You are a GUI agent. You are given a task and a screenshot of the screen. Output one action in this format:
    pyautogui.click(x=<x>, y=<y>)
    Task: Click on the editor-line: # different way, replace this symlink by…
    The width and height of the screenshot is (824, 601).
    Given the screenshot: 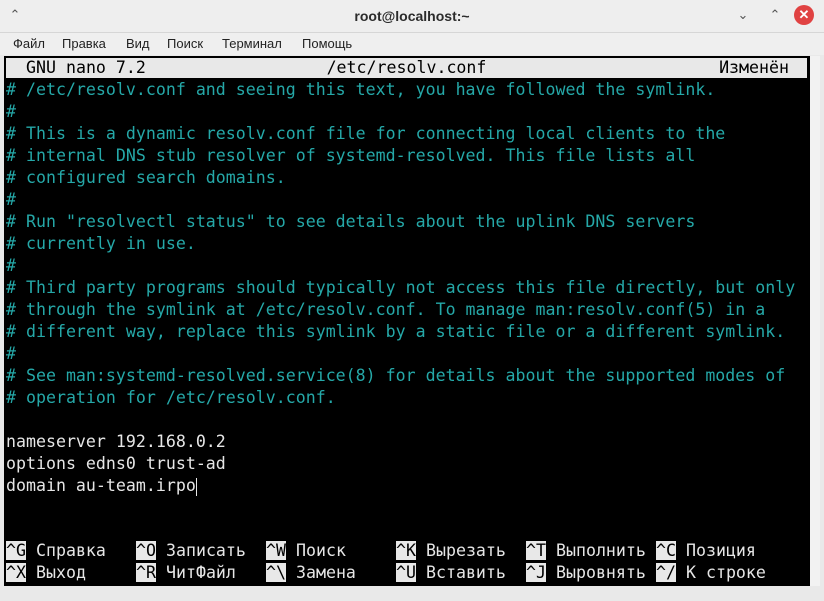 What is the action you would take?
    pyautogui.click(x=400, y=332)
    